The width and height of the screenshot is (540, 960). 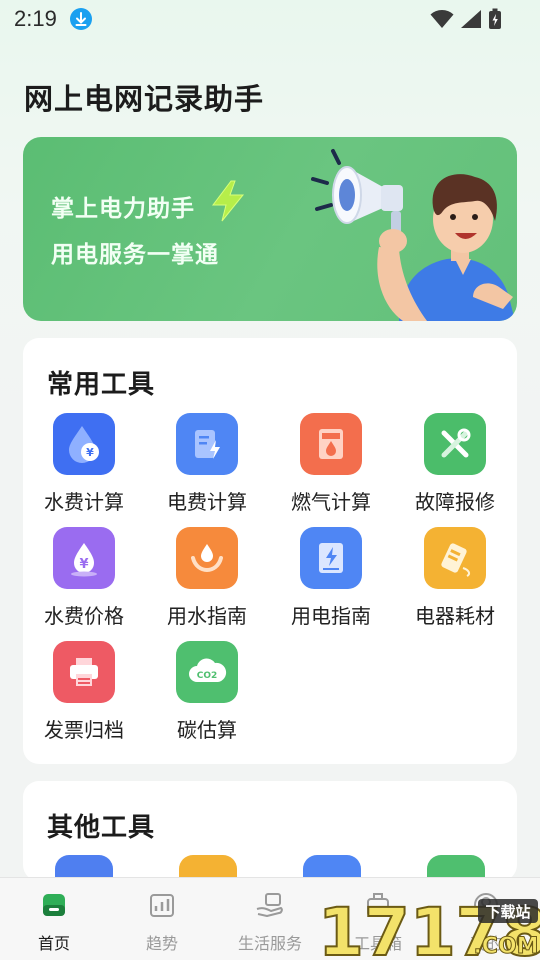 I want to click on tool-label: 故障报修, so click(x=455, y=502).